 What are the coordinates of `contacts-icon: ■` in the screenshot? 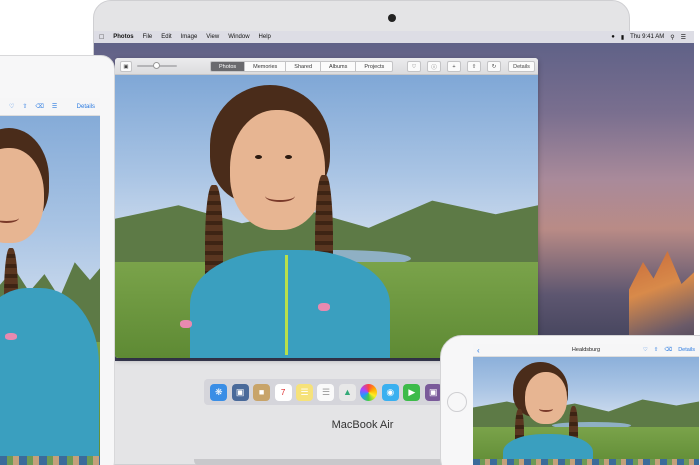 It's located at (262, 392).